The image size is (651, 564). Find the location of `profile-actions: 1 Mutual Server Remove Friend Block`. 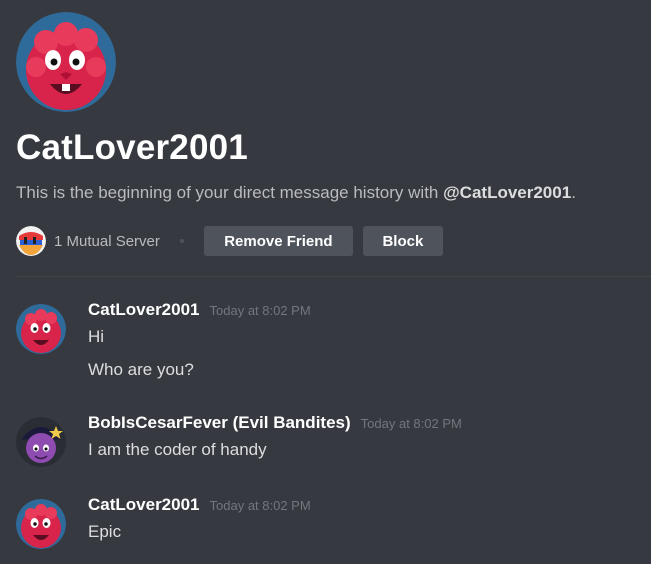

profile-actions: 1 Mutual Server Remove Friend Block is located at coordinates (234, 241).